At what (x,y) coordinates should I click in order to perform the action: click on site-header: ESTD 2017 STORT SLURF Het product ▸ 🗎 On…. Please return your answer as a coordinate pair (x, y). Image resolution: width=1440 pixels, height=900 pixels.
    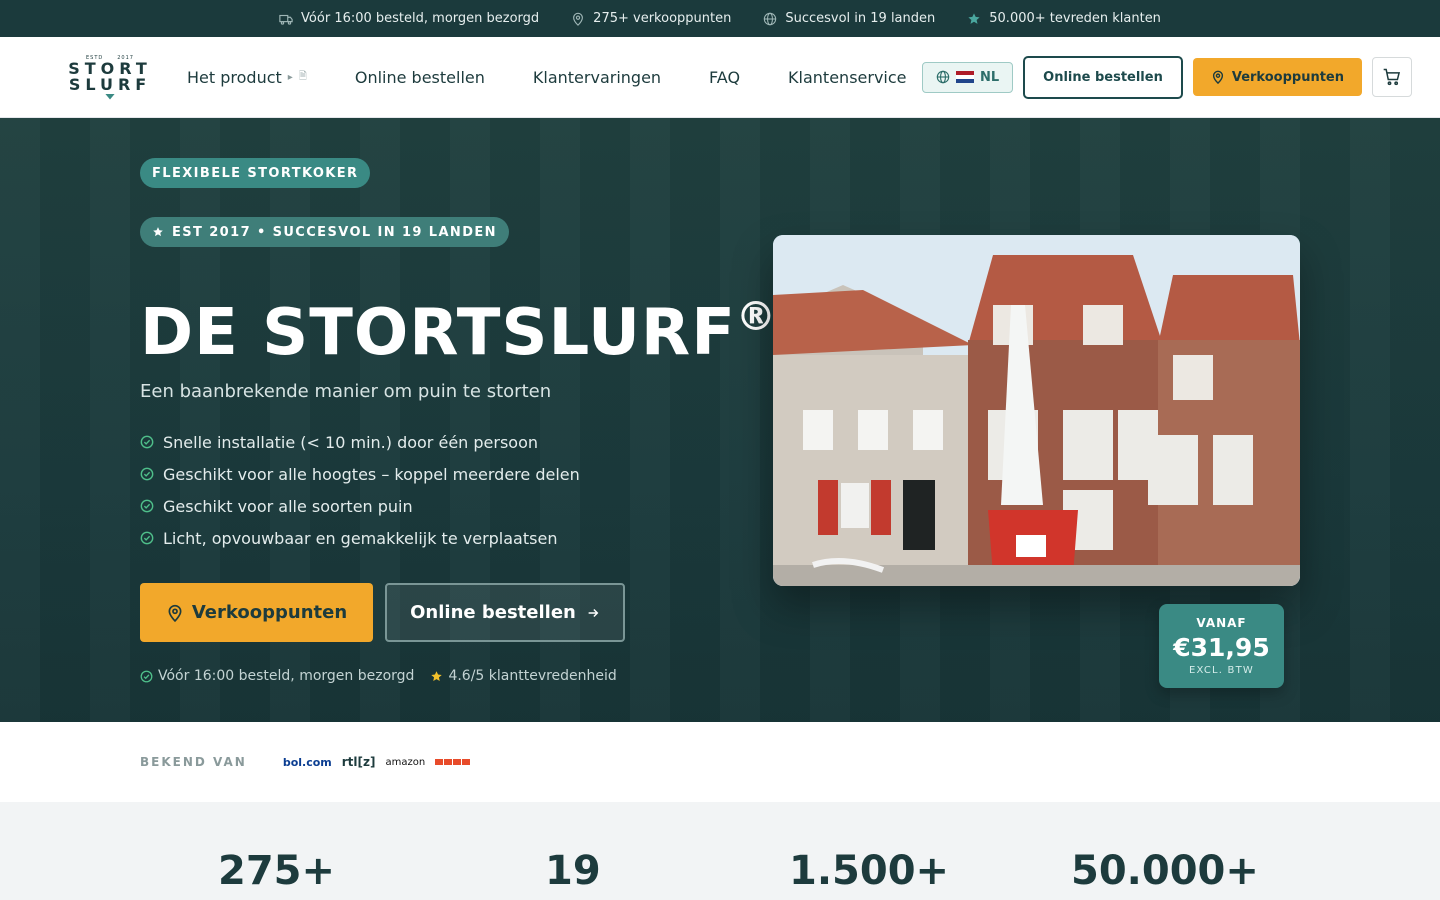
    Looking at the image, I should click on (720, 77).